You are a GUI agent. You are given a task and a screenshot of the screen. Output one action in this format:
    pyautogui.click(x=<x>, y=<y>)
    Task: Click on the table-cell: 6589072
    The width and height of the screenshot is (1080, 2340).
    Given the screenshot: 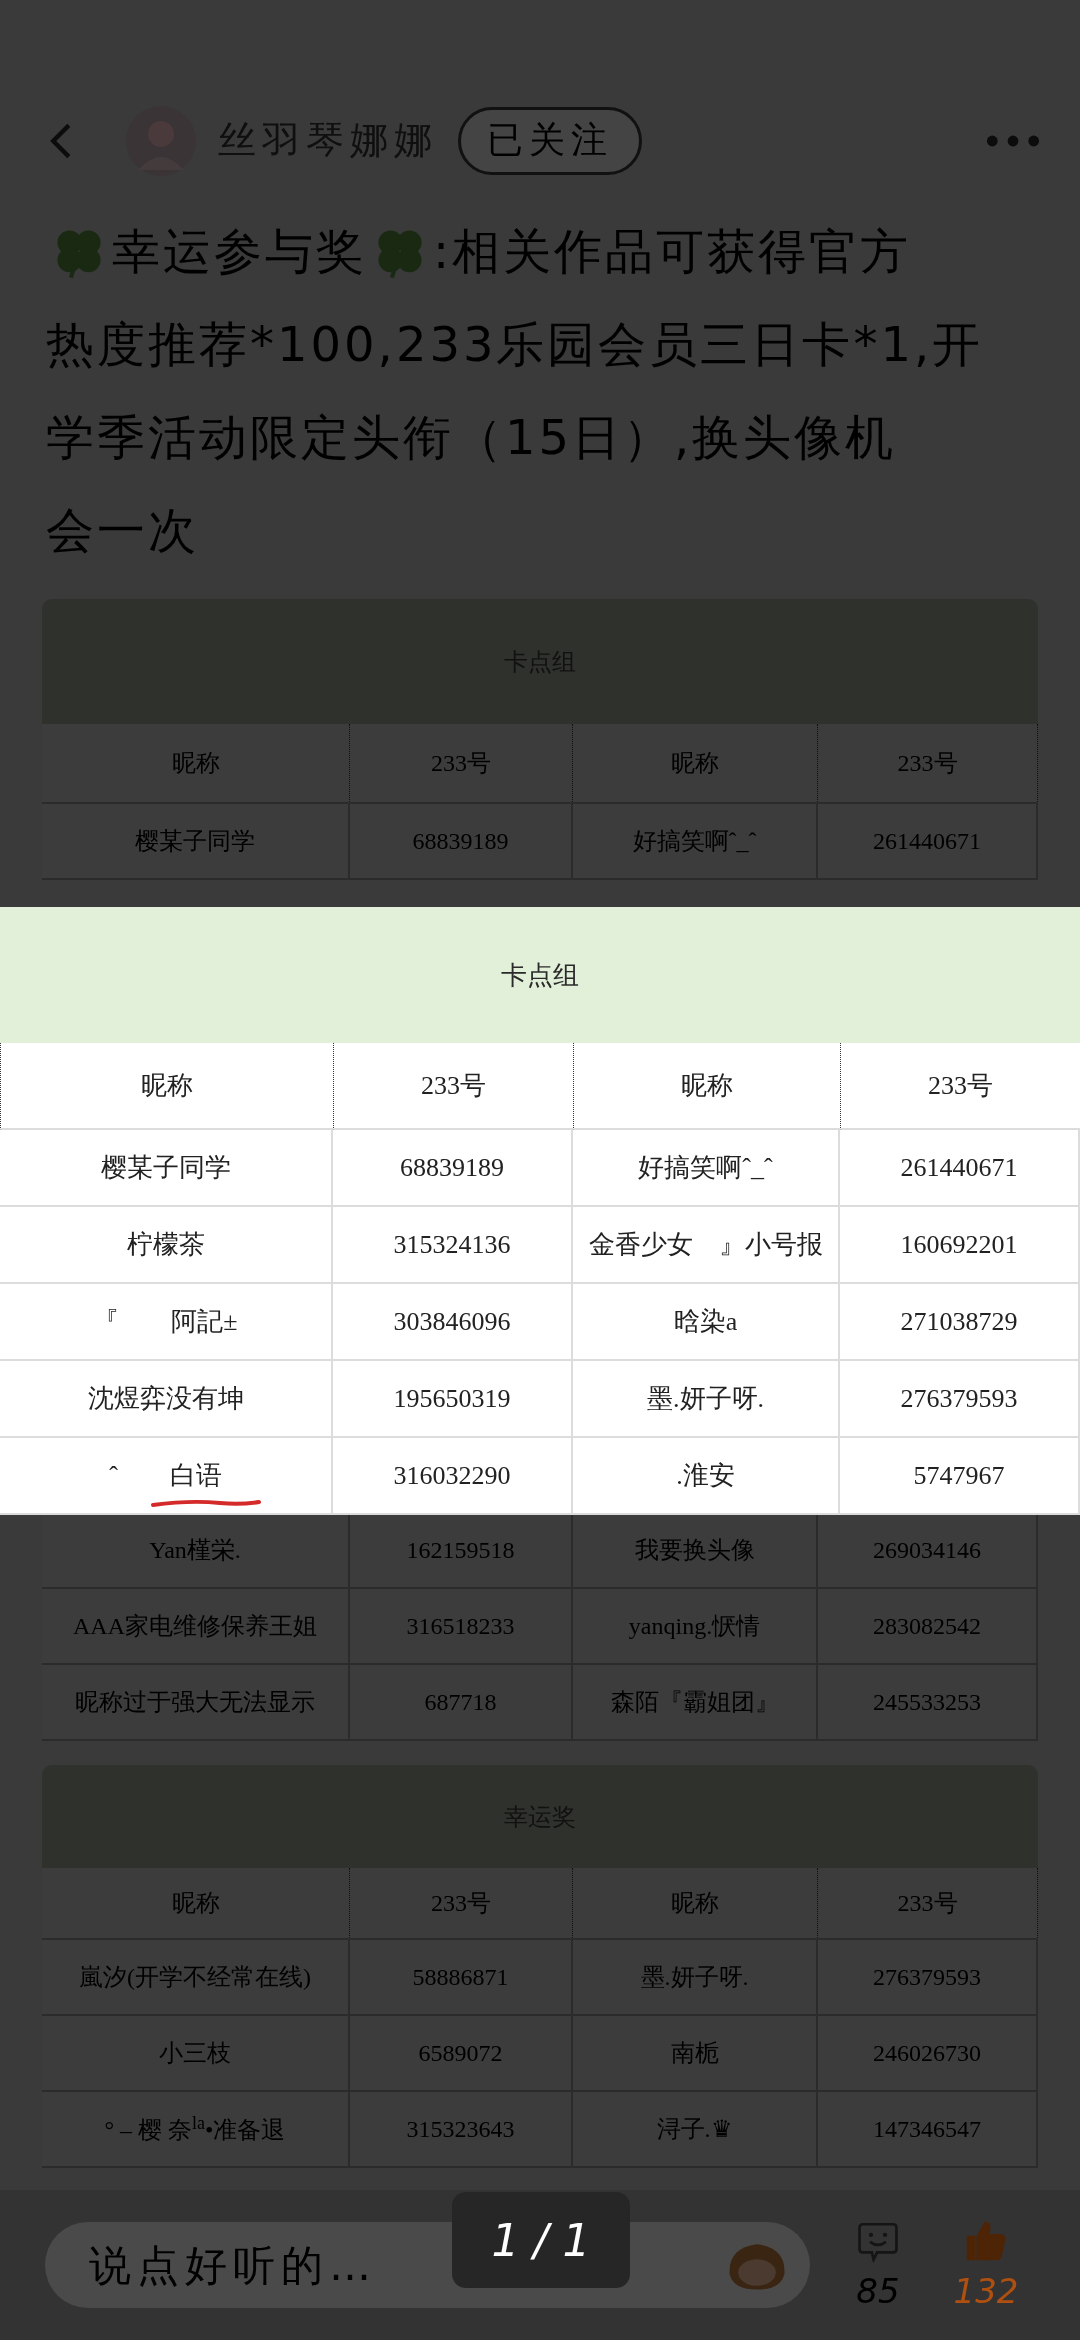 What is the action you would take?
    pyautogui.click(x=461, y=2054)
    